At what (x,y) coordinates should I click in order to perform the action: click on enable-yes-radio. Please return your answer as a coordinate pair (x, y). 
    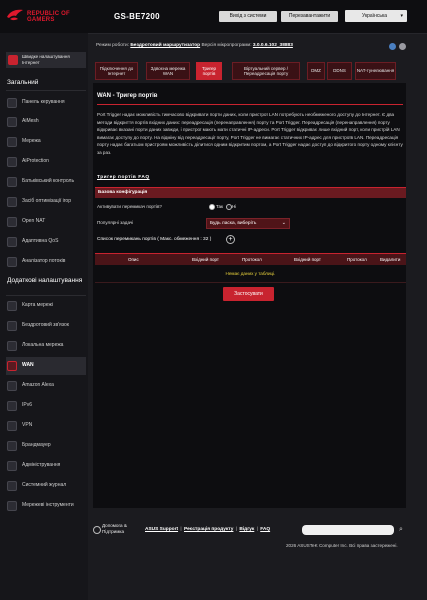
    Looking at the image, I should click on (212, 207).